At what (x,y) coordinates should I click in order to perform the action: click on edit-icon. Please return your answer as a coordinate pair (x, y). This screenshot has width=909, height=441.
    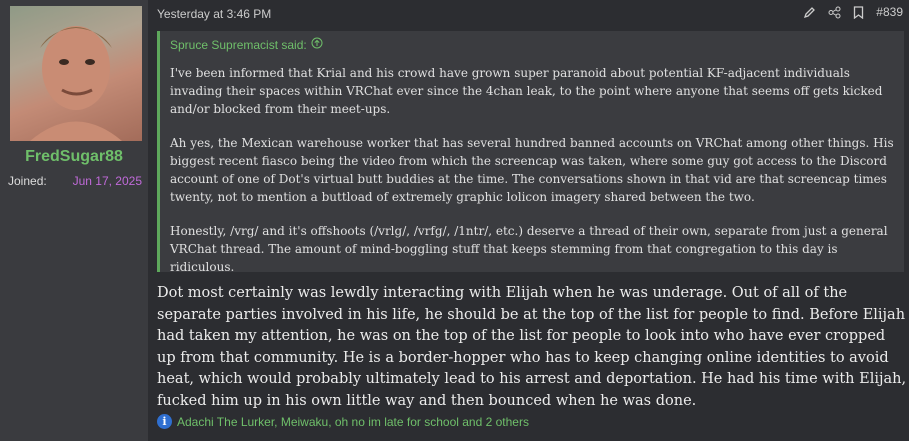
    Looking at the image, I should click on (809, 12).